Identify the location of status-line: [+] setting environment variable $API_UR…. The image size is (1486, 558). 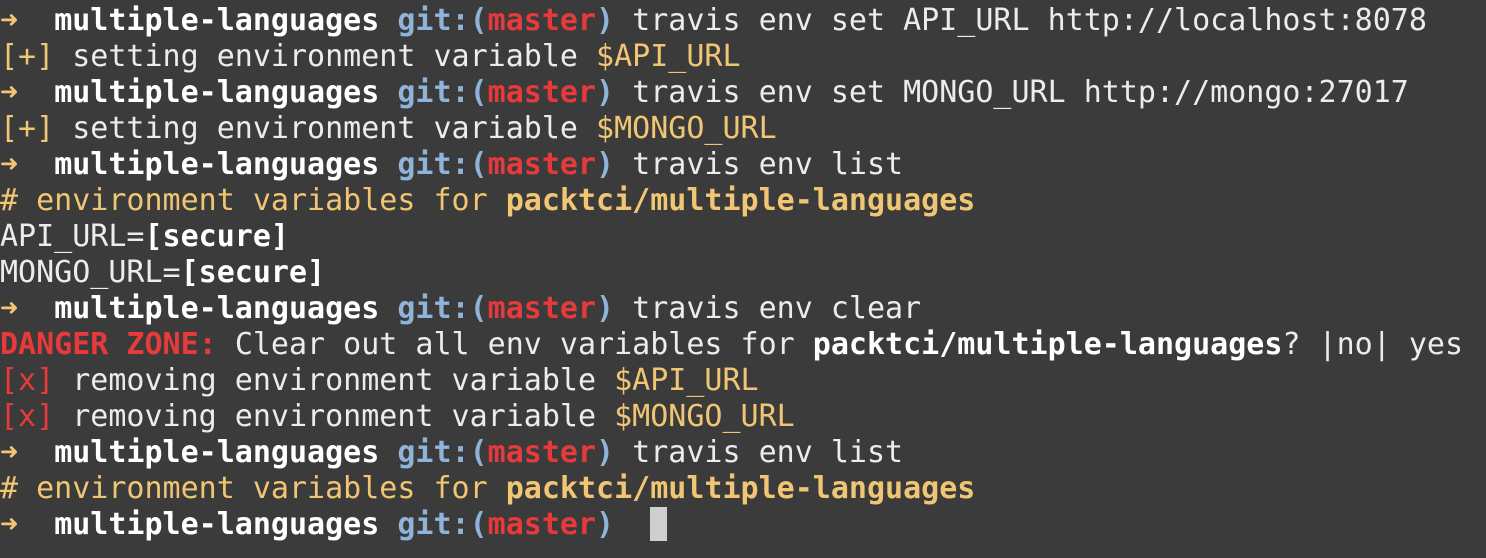
(743, 57).